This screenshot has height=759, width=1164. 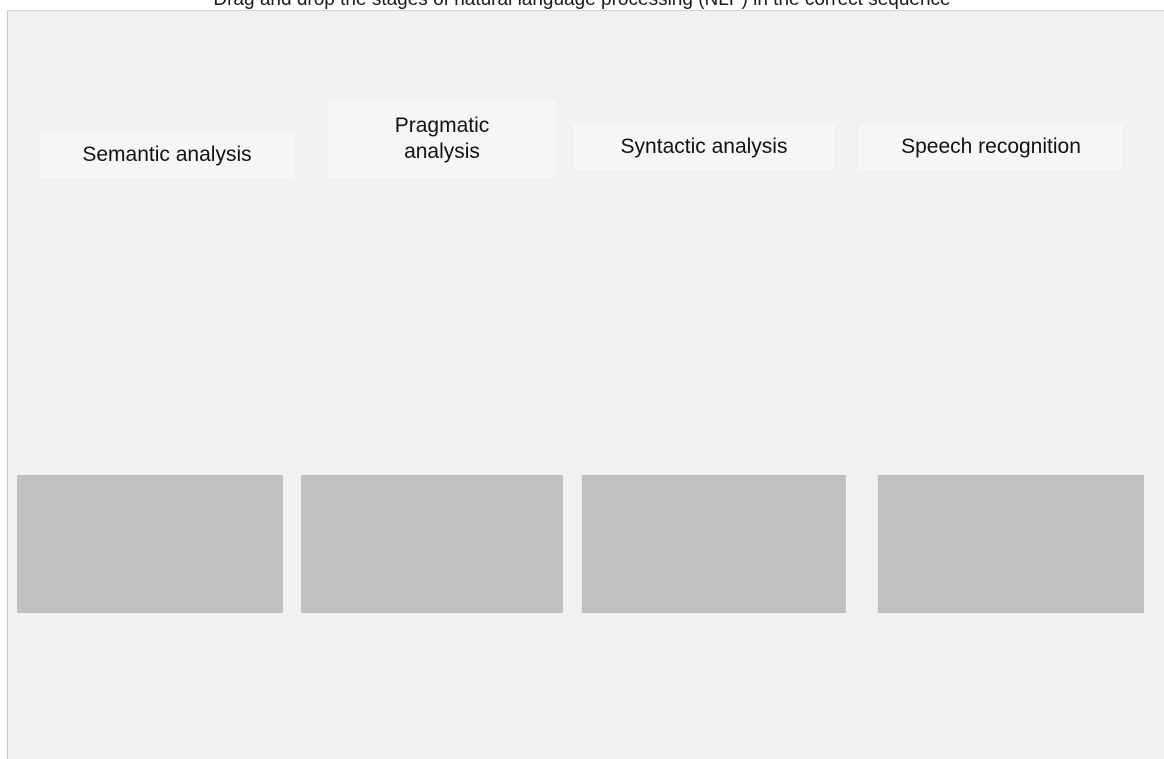 What do you see at coordinates (704, 147) in the screenshot?
I see `draggable-card-3: Syntactic analysis` at bounding box center [704, 147].